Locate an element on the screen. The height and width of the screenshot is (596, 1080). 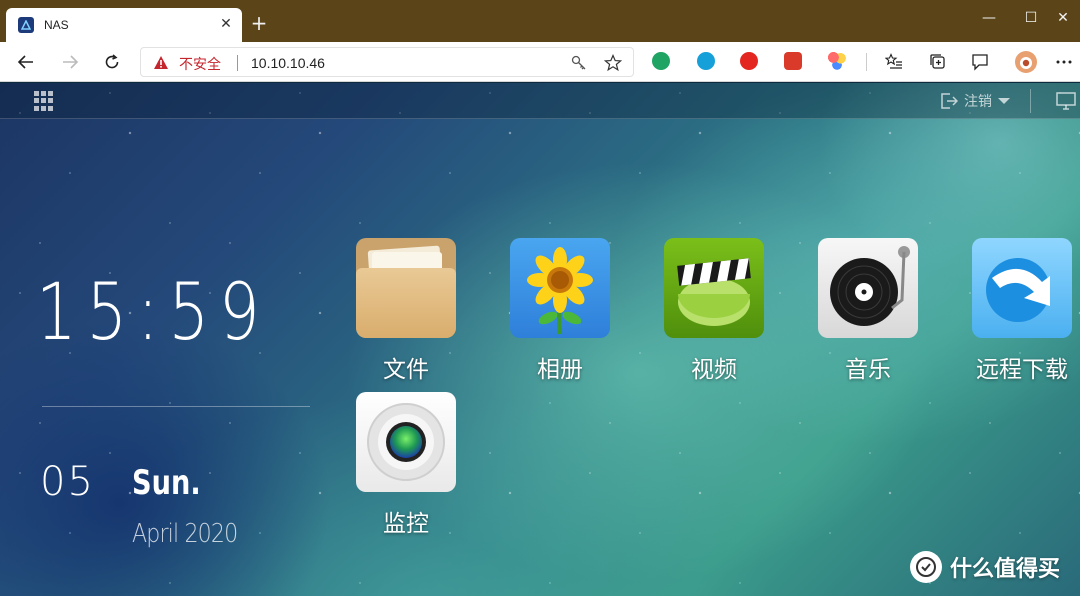
toolbar-separator is located at coordinates (866, 62).